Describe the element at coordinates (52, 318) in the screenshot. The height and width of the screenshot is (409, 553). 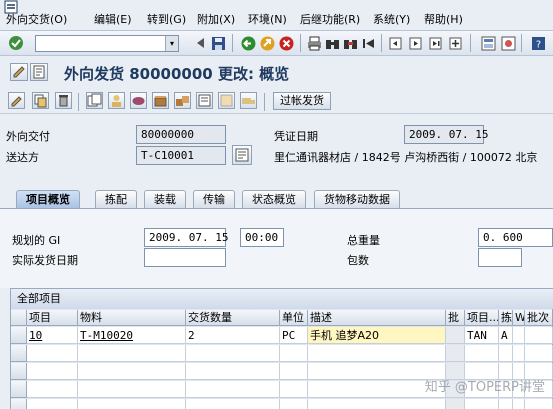
I see `col-item: 项目` at that location.